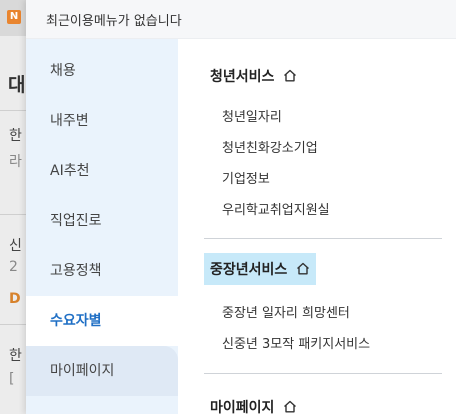 The height and width of the screenshot is (414, 456). I want to click on section-middle-aged-service: 중장년서비스, so click(260, 269).